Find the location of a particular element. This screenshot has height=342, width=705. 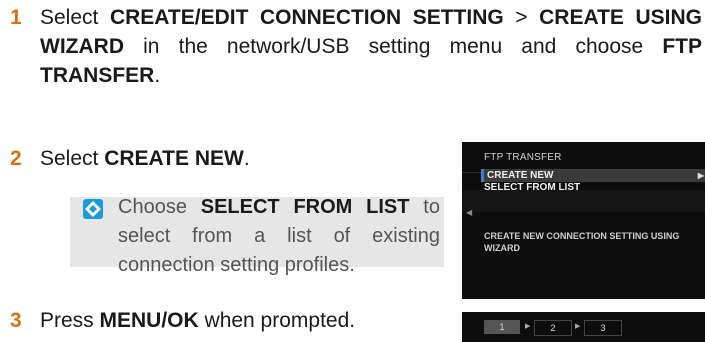

text-run: Press is located at coordinates (70, 320).